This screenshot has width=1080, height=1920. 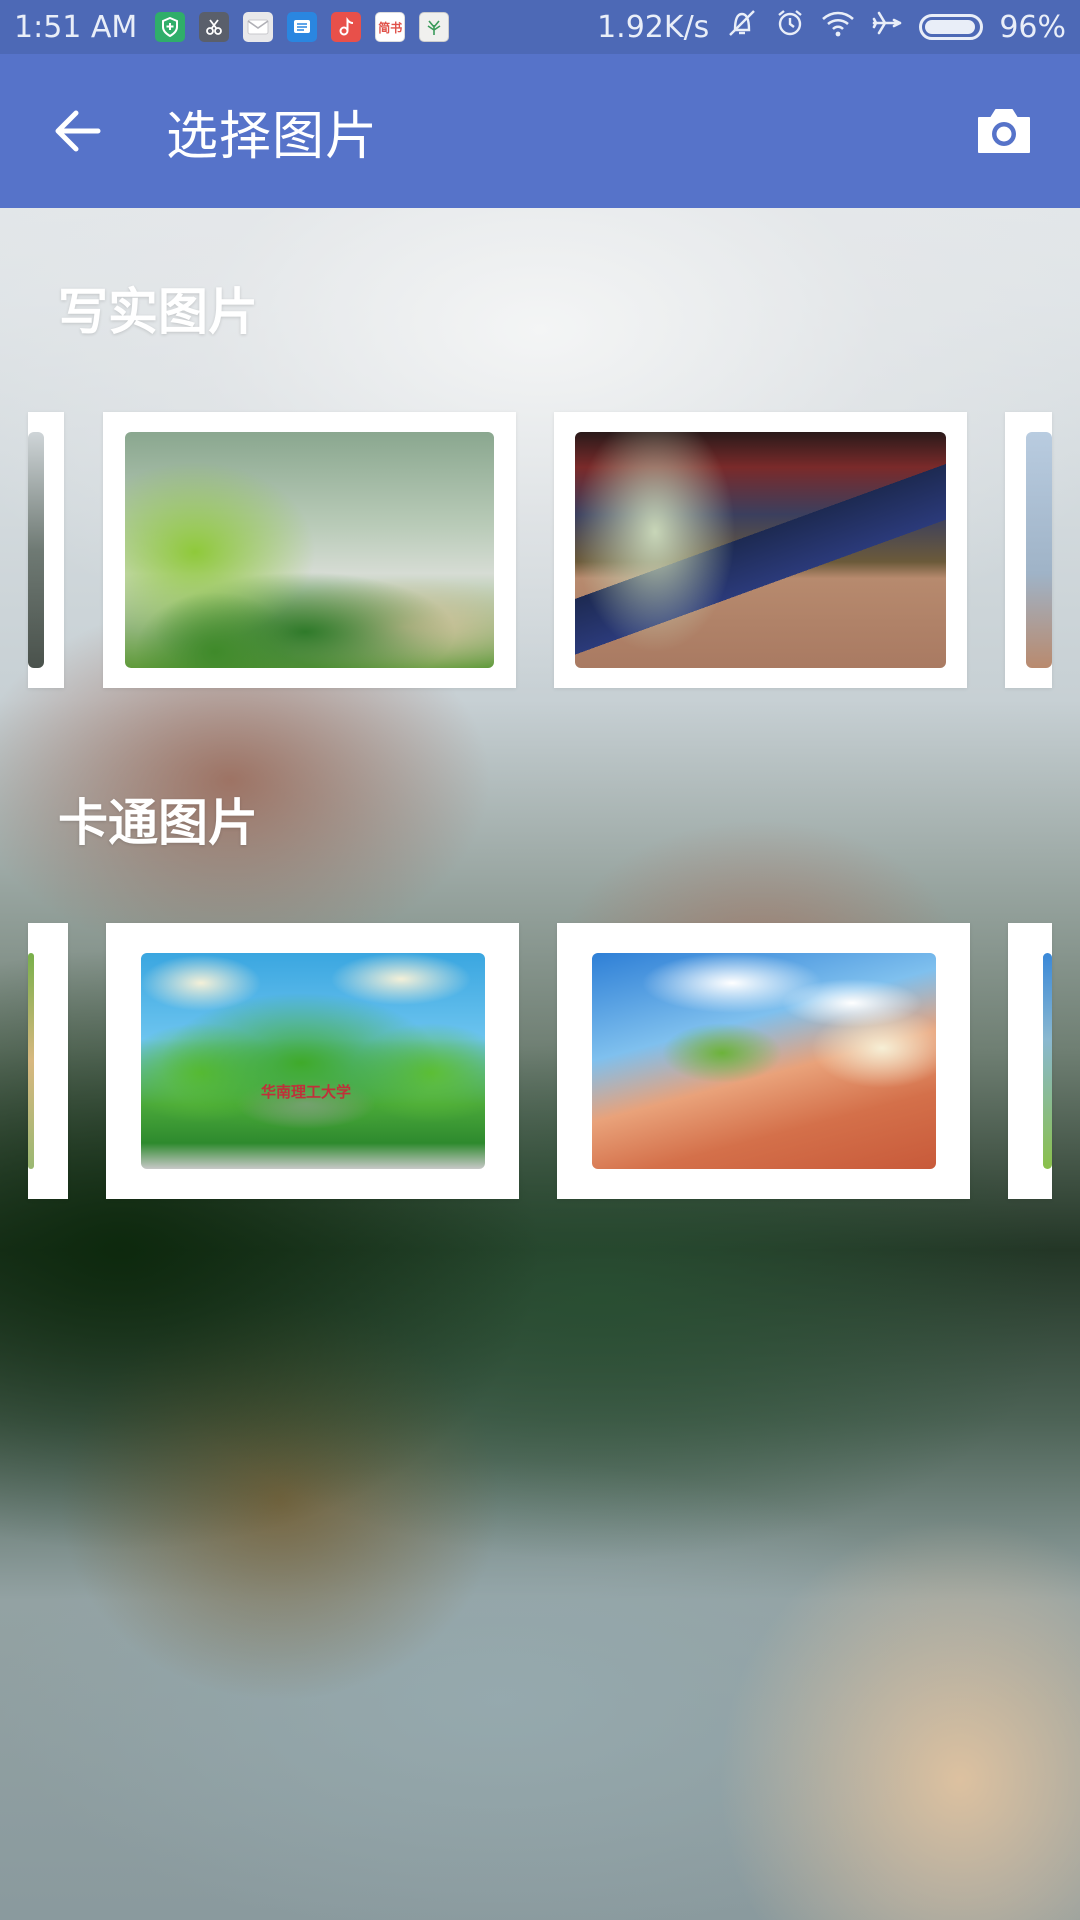 I want to click on status-time: 1:51 AM, so click(x=76, y=27).